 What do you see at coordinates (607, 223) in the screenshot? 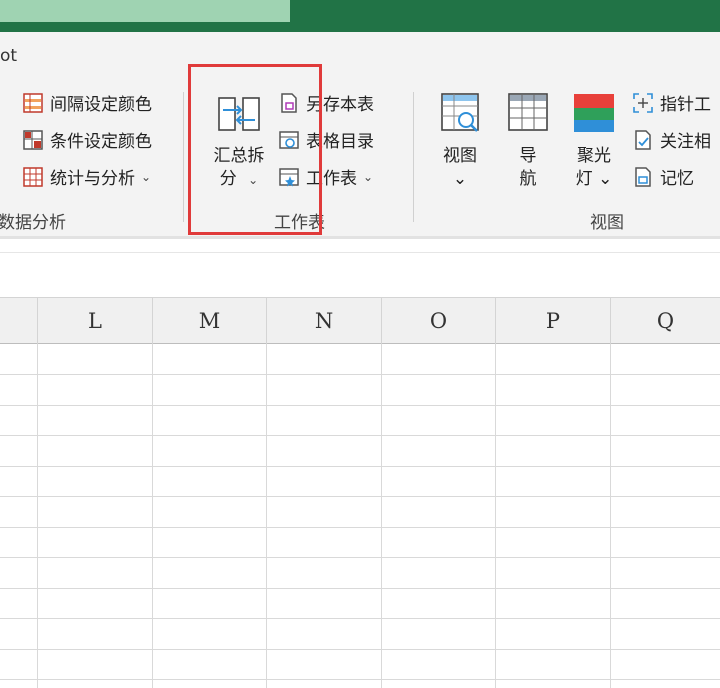
I see `group-label-view: 视图` at bounding box center [607, 223].